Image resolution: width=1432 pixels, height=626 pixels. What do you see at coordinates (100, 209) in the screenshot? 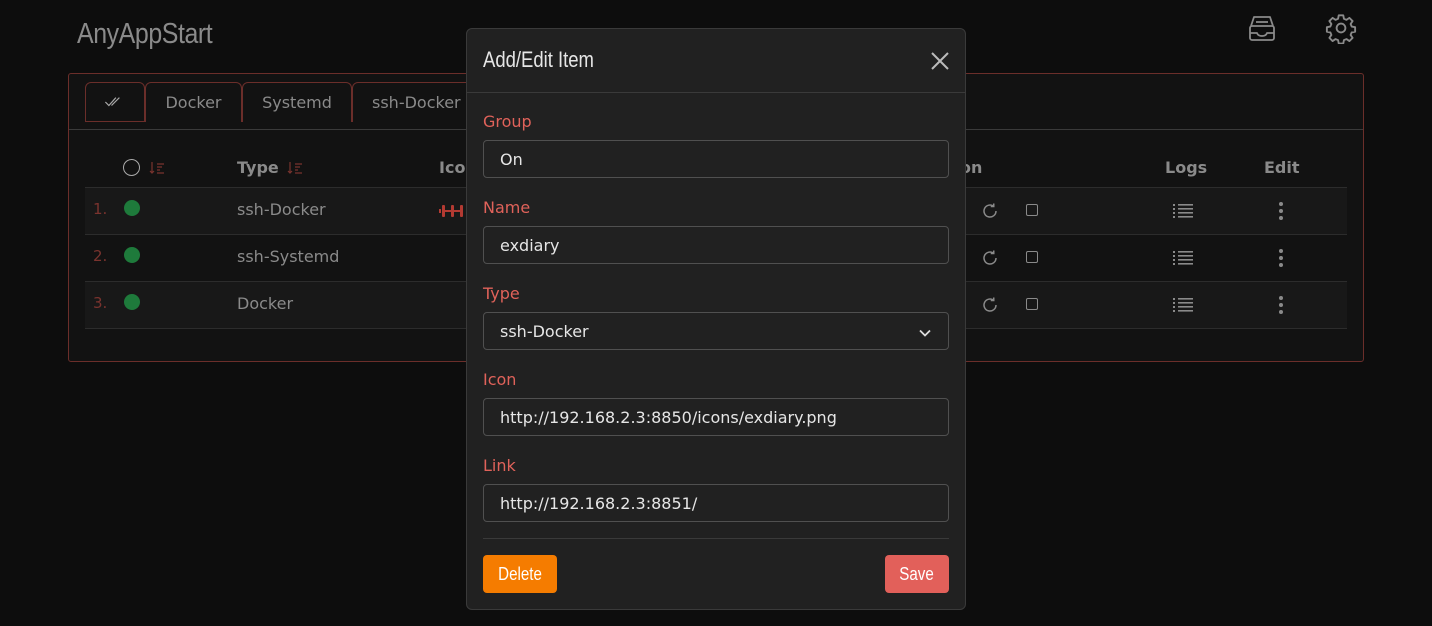
I see `row-number: 1.` at bounding box center [100, 209].